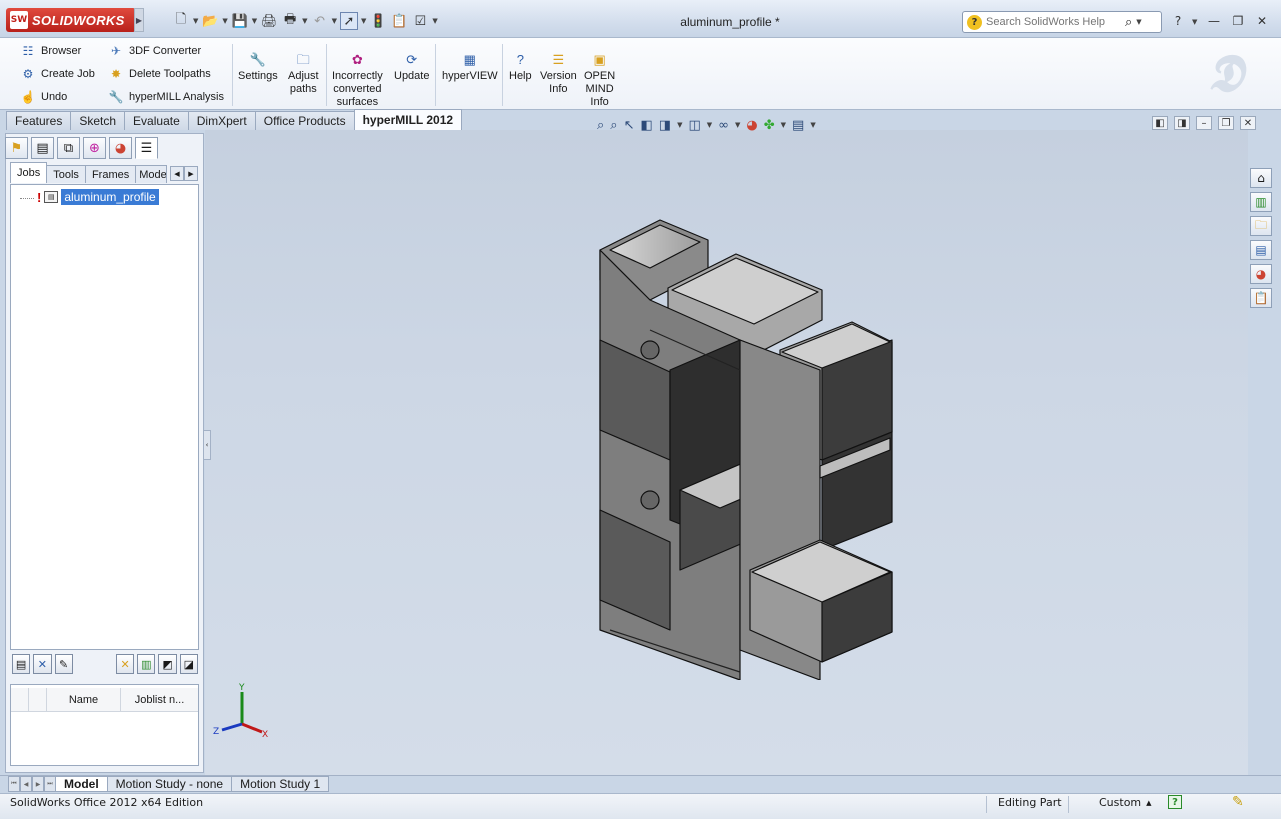 The image size is (1281, 819). What do you see at coordinates (125, 664) in the screenshot?
I see `calculate-icon: ✕` at bounding box center [125, 664].